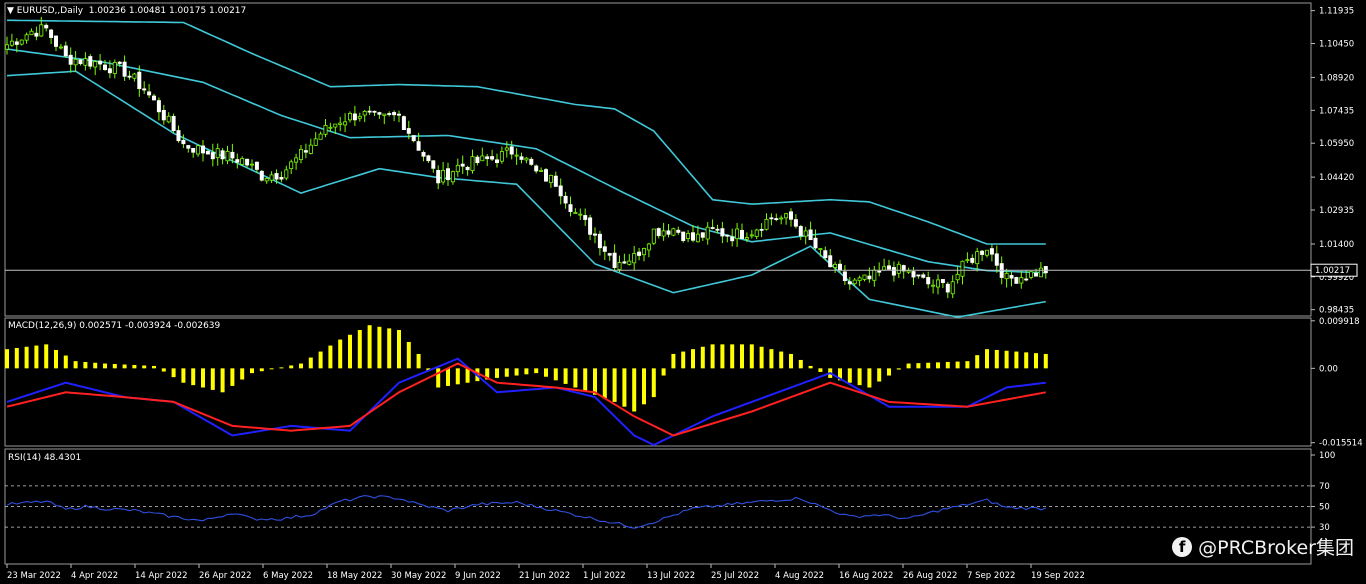  What do you see at coordinates (1332, 271) in the screenshot?
I see `current-price-label: 1.00217` at bounding box center [1332, 271].